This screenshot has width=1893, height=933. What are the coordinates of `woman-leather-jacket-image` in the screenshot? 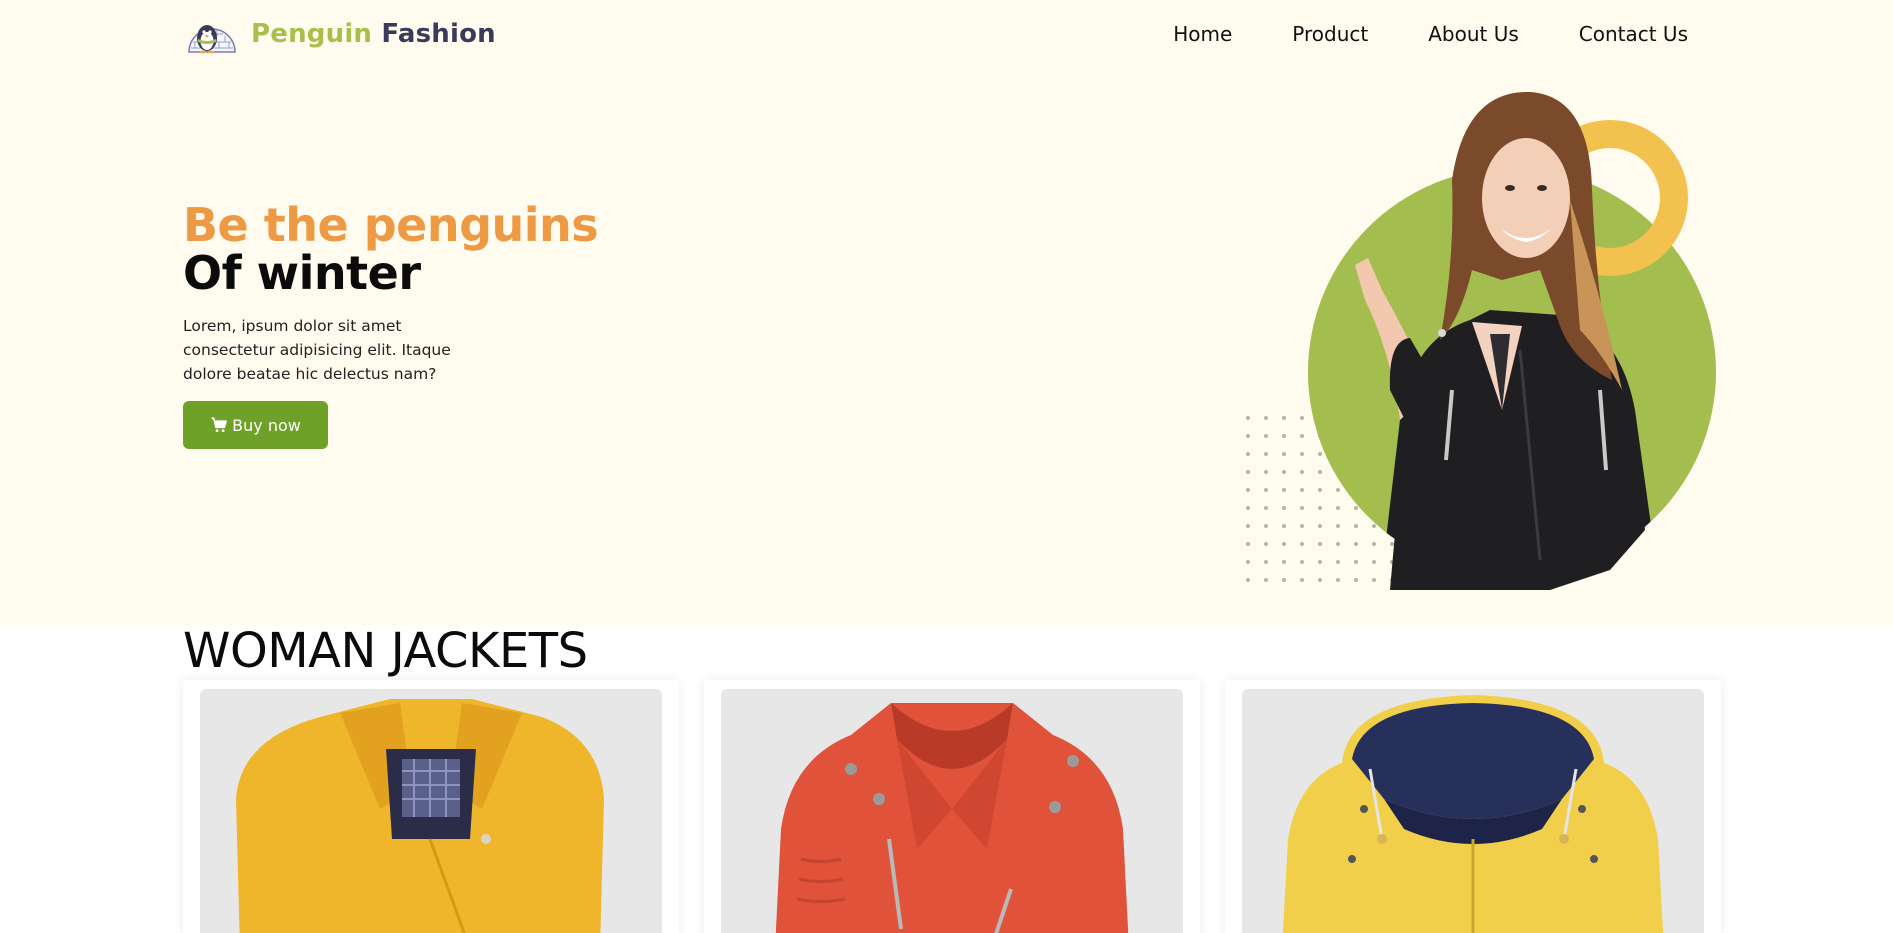 It's located at (1481, 340).